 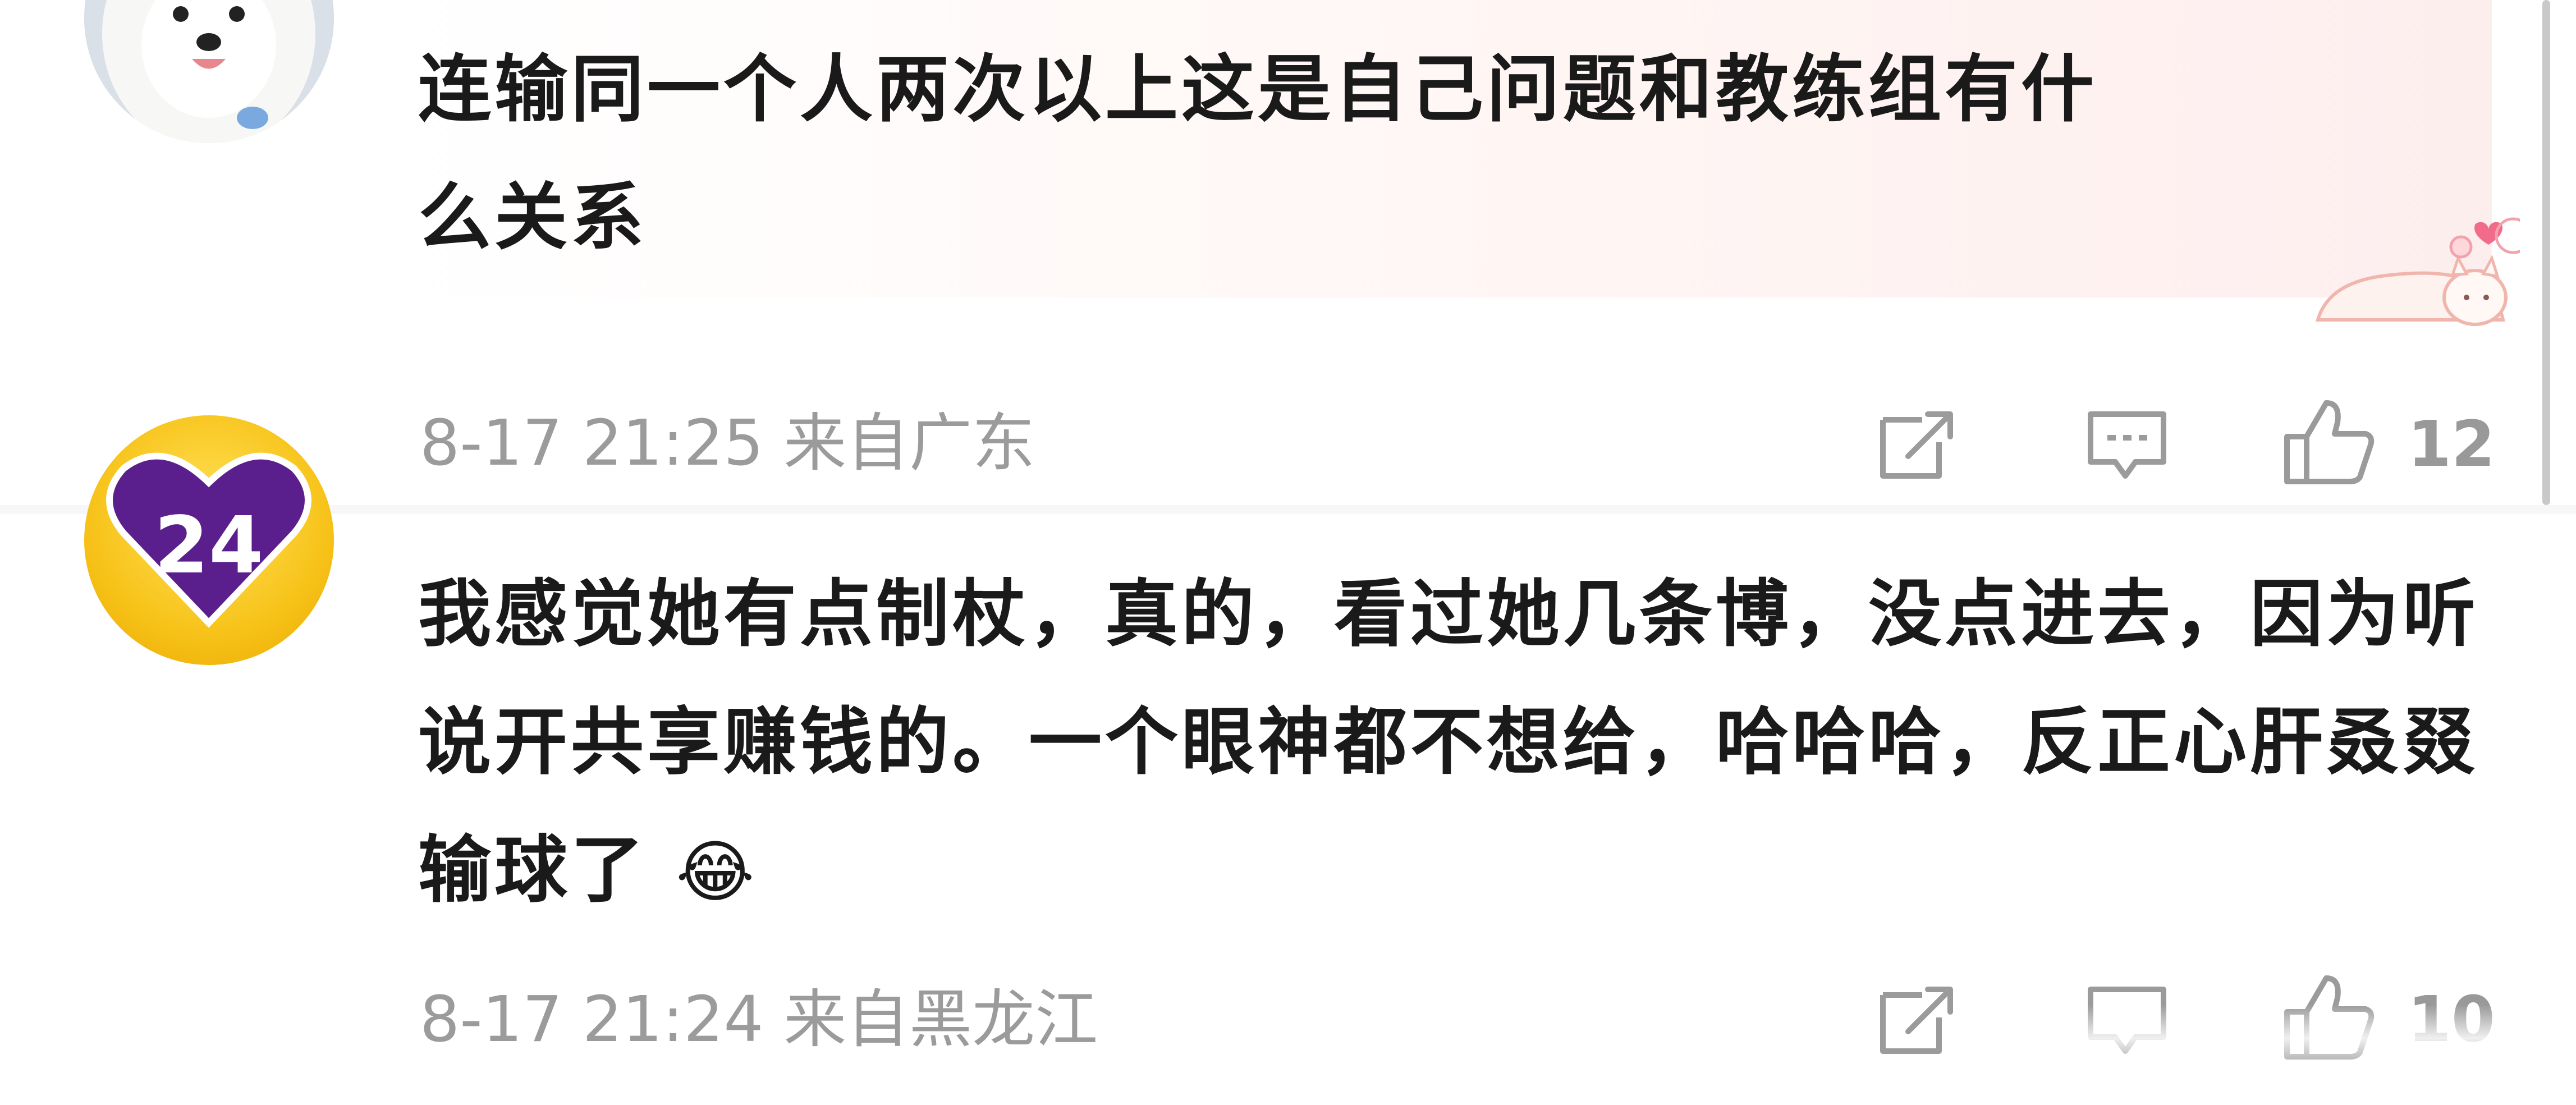 I want to click on comment-meta: 8-17 21:24 来自黑龙江, so click(x=759, y=1020).